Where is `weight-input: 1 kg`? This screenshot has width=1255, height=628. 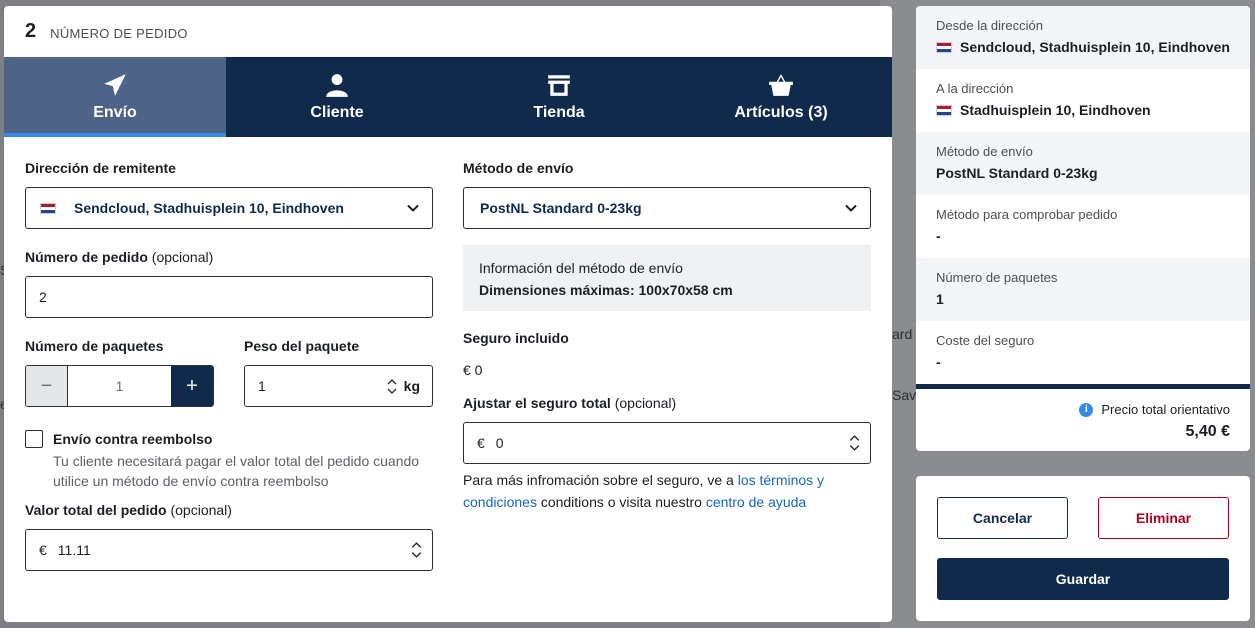 weight-input: 1 kg is located at coordinates (338, 386).